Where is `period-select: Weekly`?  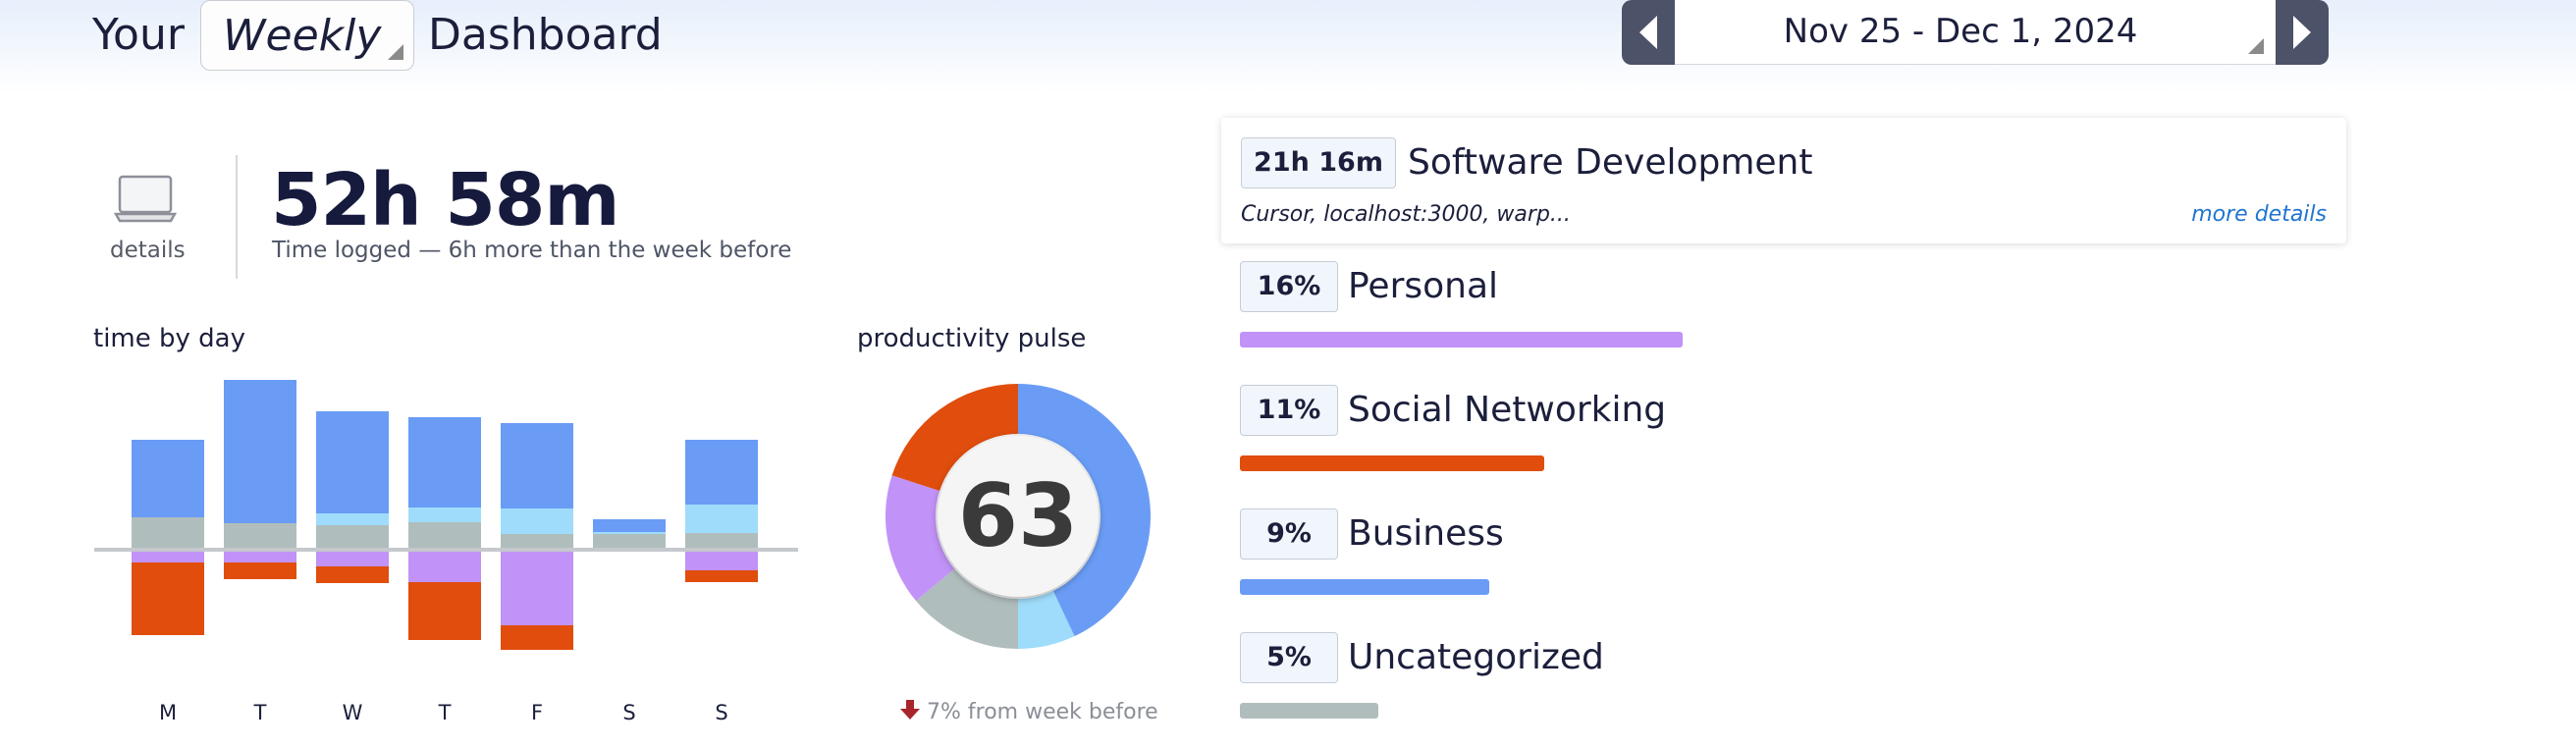
period-select: Weekly is located at coordinates (307, 35).